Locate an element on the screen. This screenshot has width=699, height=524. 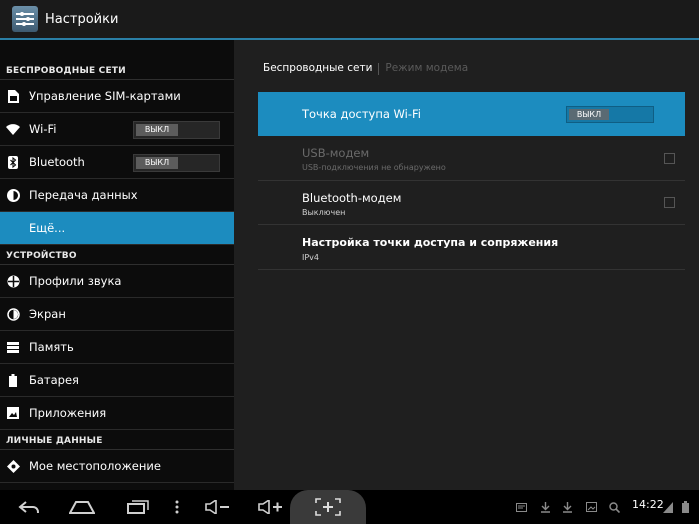
screenshot-button is located at coordinates (328, 507).